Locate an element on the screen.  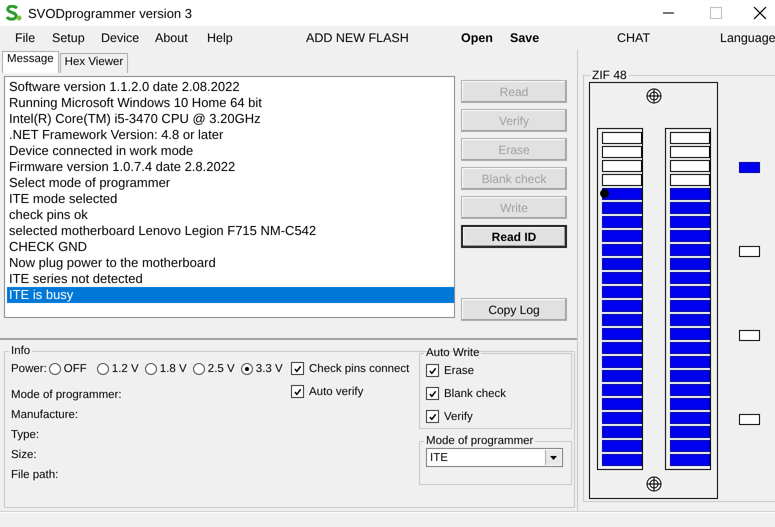
close-icon is located at coordinates (760, 13).